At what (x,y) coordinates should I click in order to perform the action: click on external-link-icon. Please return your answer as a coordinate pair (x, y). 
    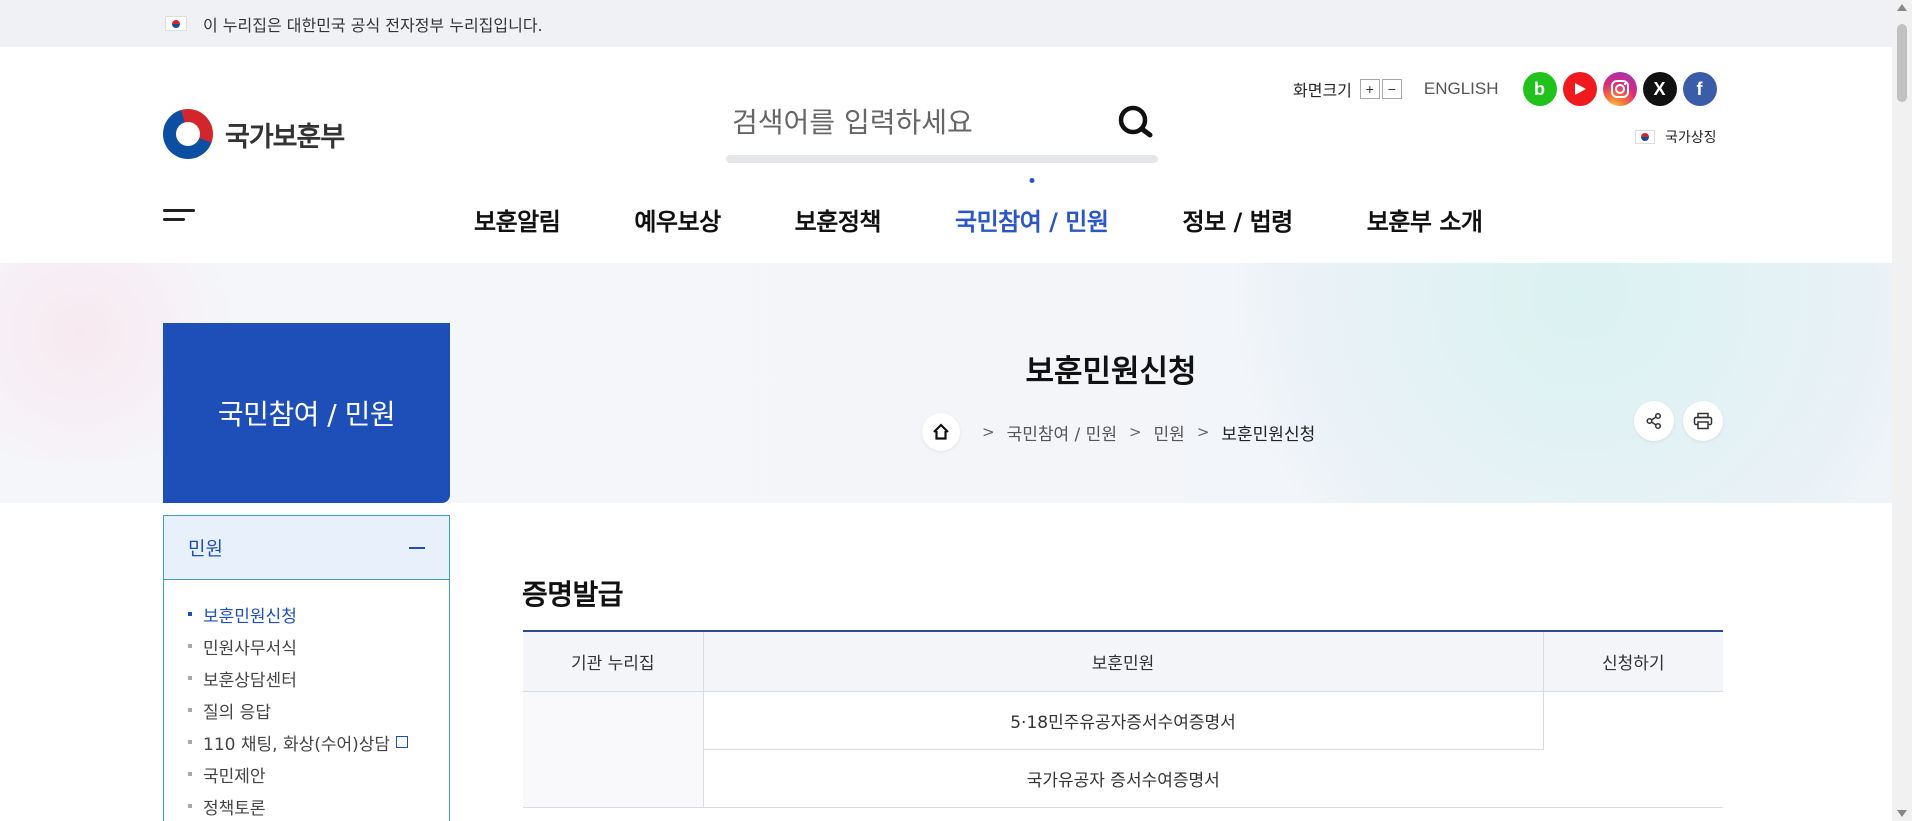
    Looking at the image, I should click on (402, 742).